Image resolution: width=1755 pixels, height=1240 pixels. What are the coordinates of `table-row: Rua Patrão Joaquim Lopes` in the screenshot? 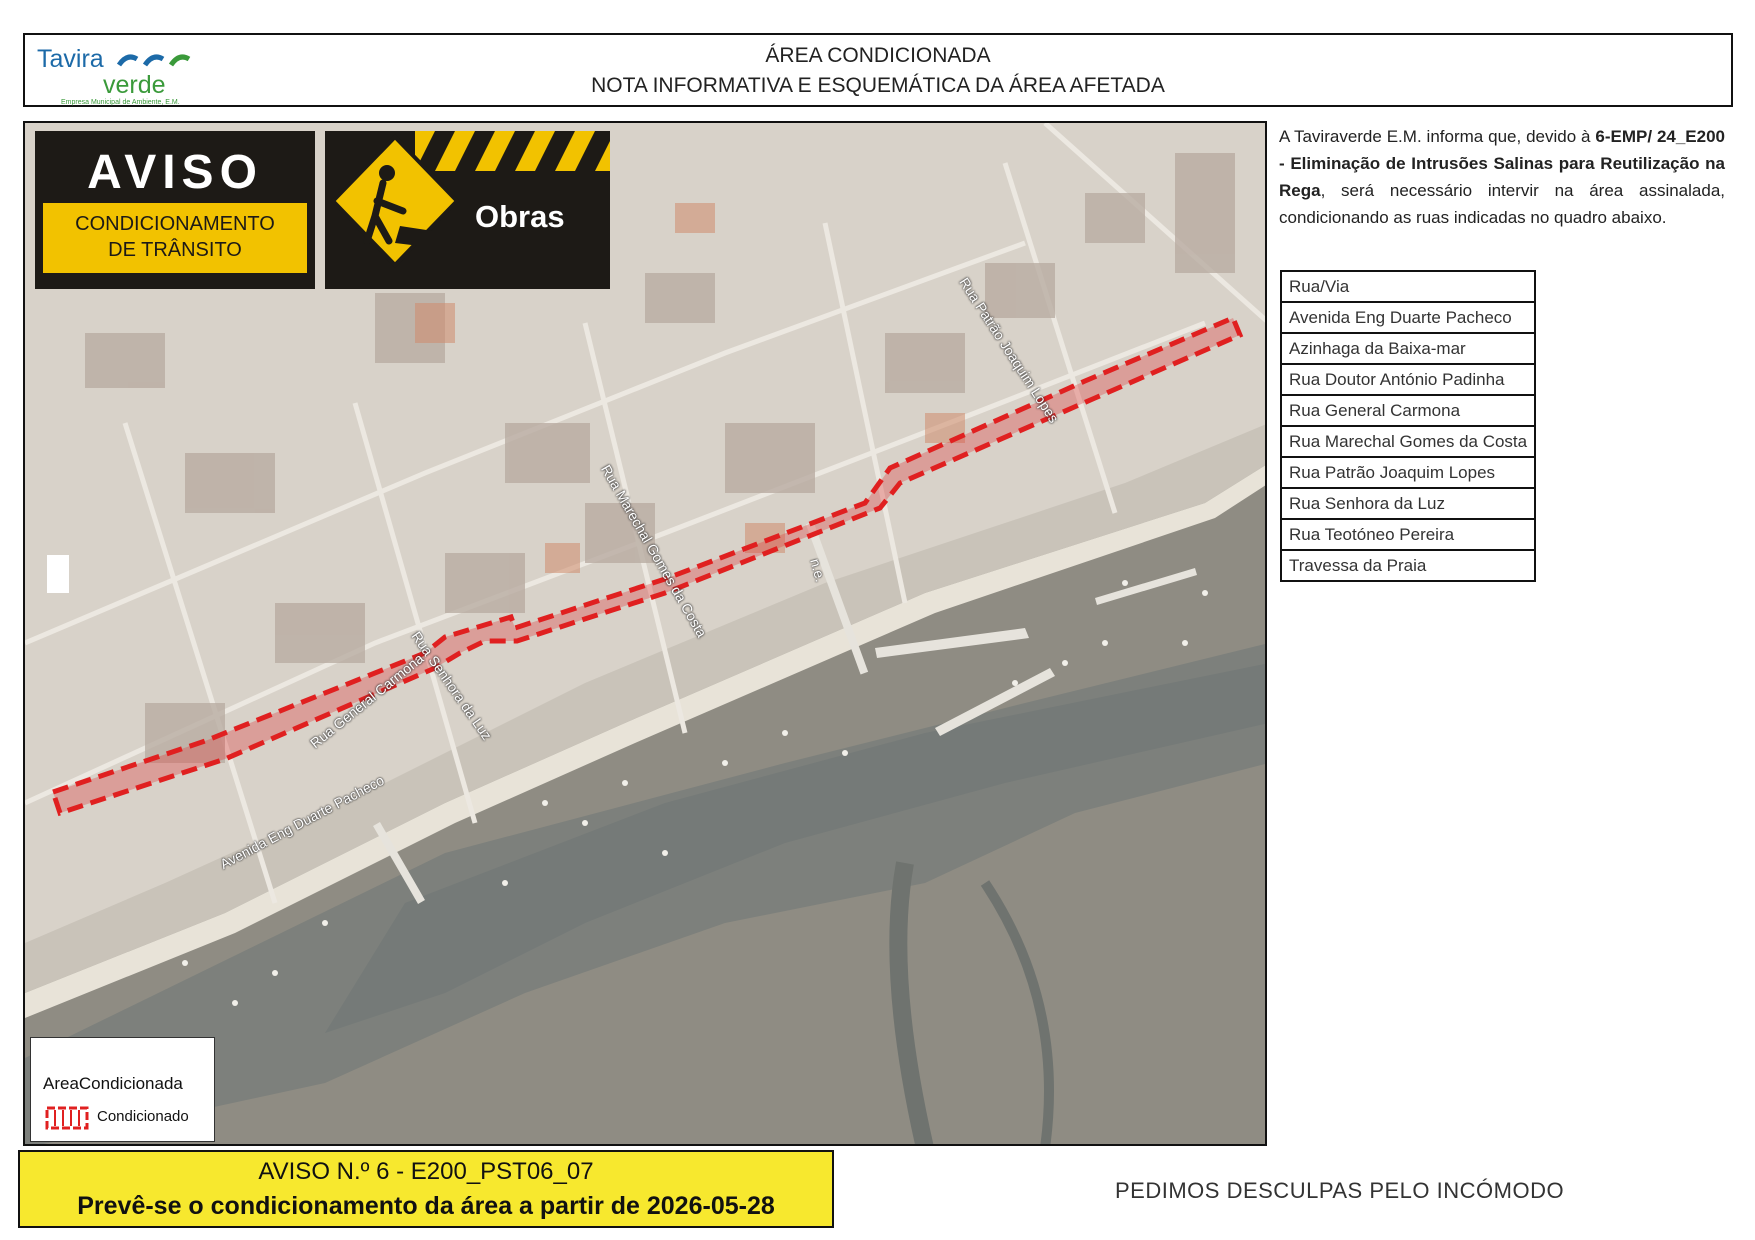 It's located at (1408, 472).